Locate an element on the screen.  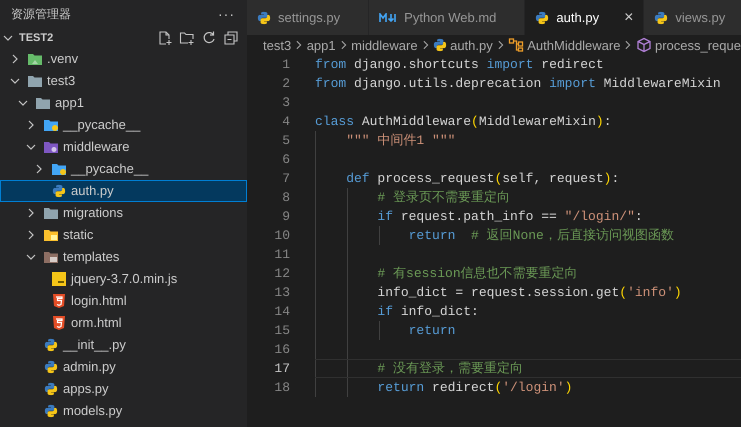
tree-item: models.py is located at coordinates (123, 411).